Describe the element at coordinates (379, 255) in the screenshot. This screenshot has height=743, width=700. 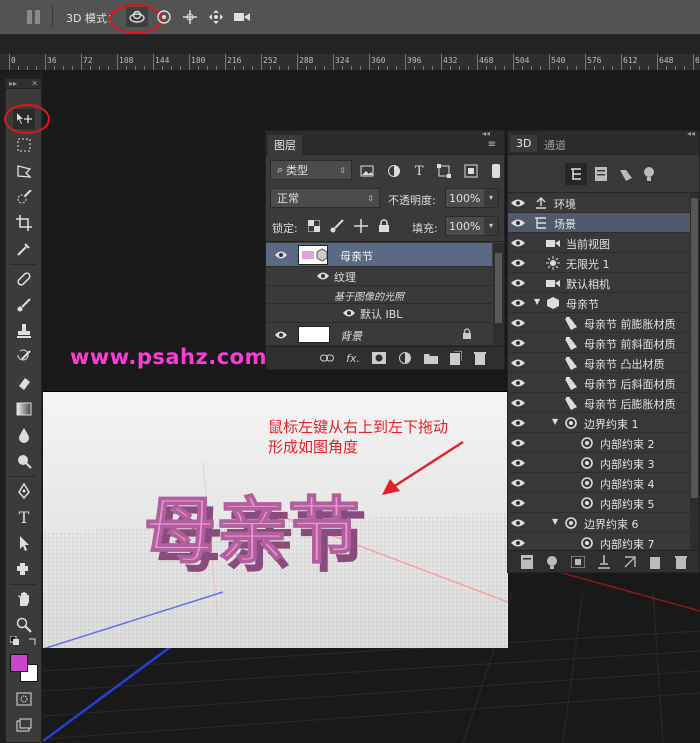
I see `layer-row-3d: 母亲节` at that location.